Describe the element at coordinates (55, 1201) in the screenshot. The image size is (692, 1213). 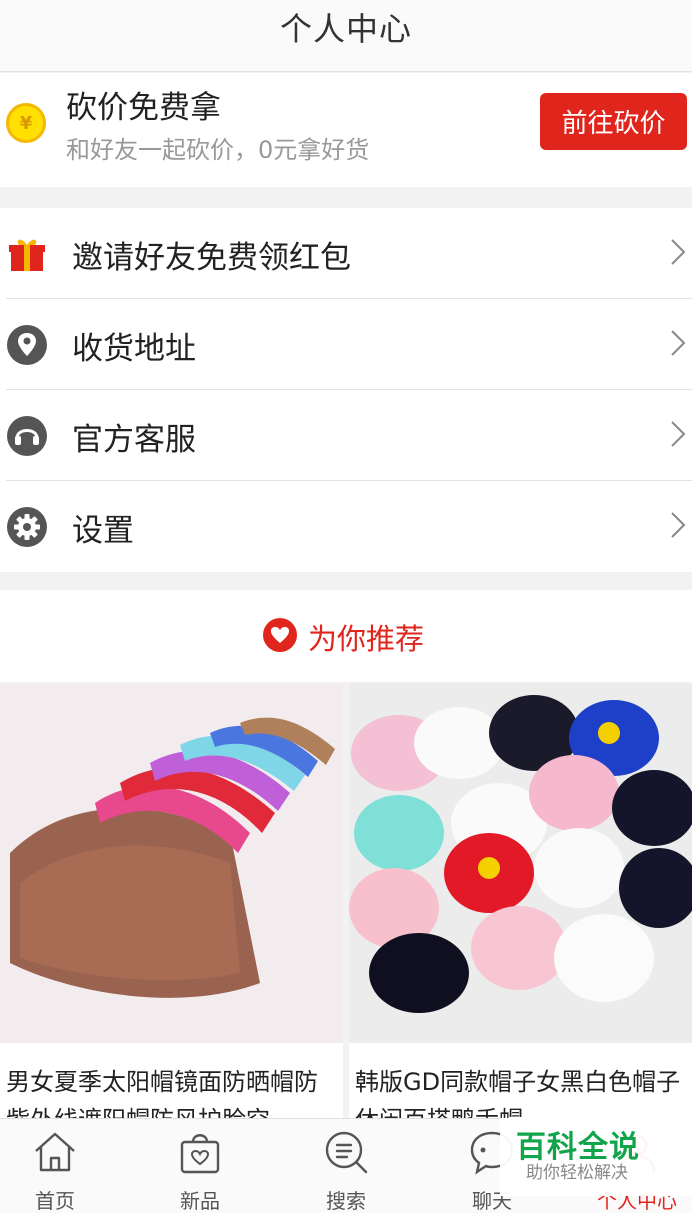
I see `tab-label: 首页` at that location.